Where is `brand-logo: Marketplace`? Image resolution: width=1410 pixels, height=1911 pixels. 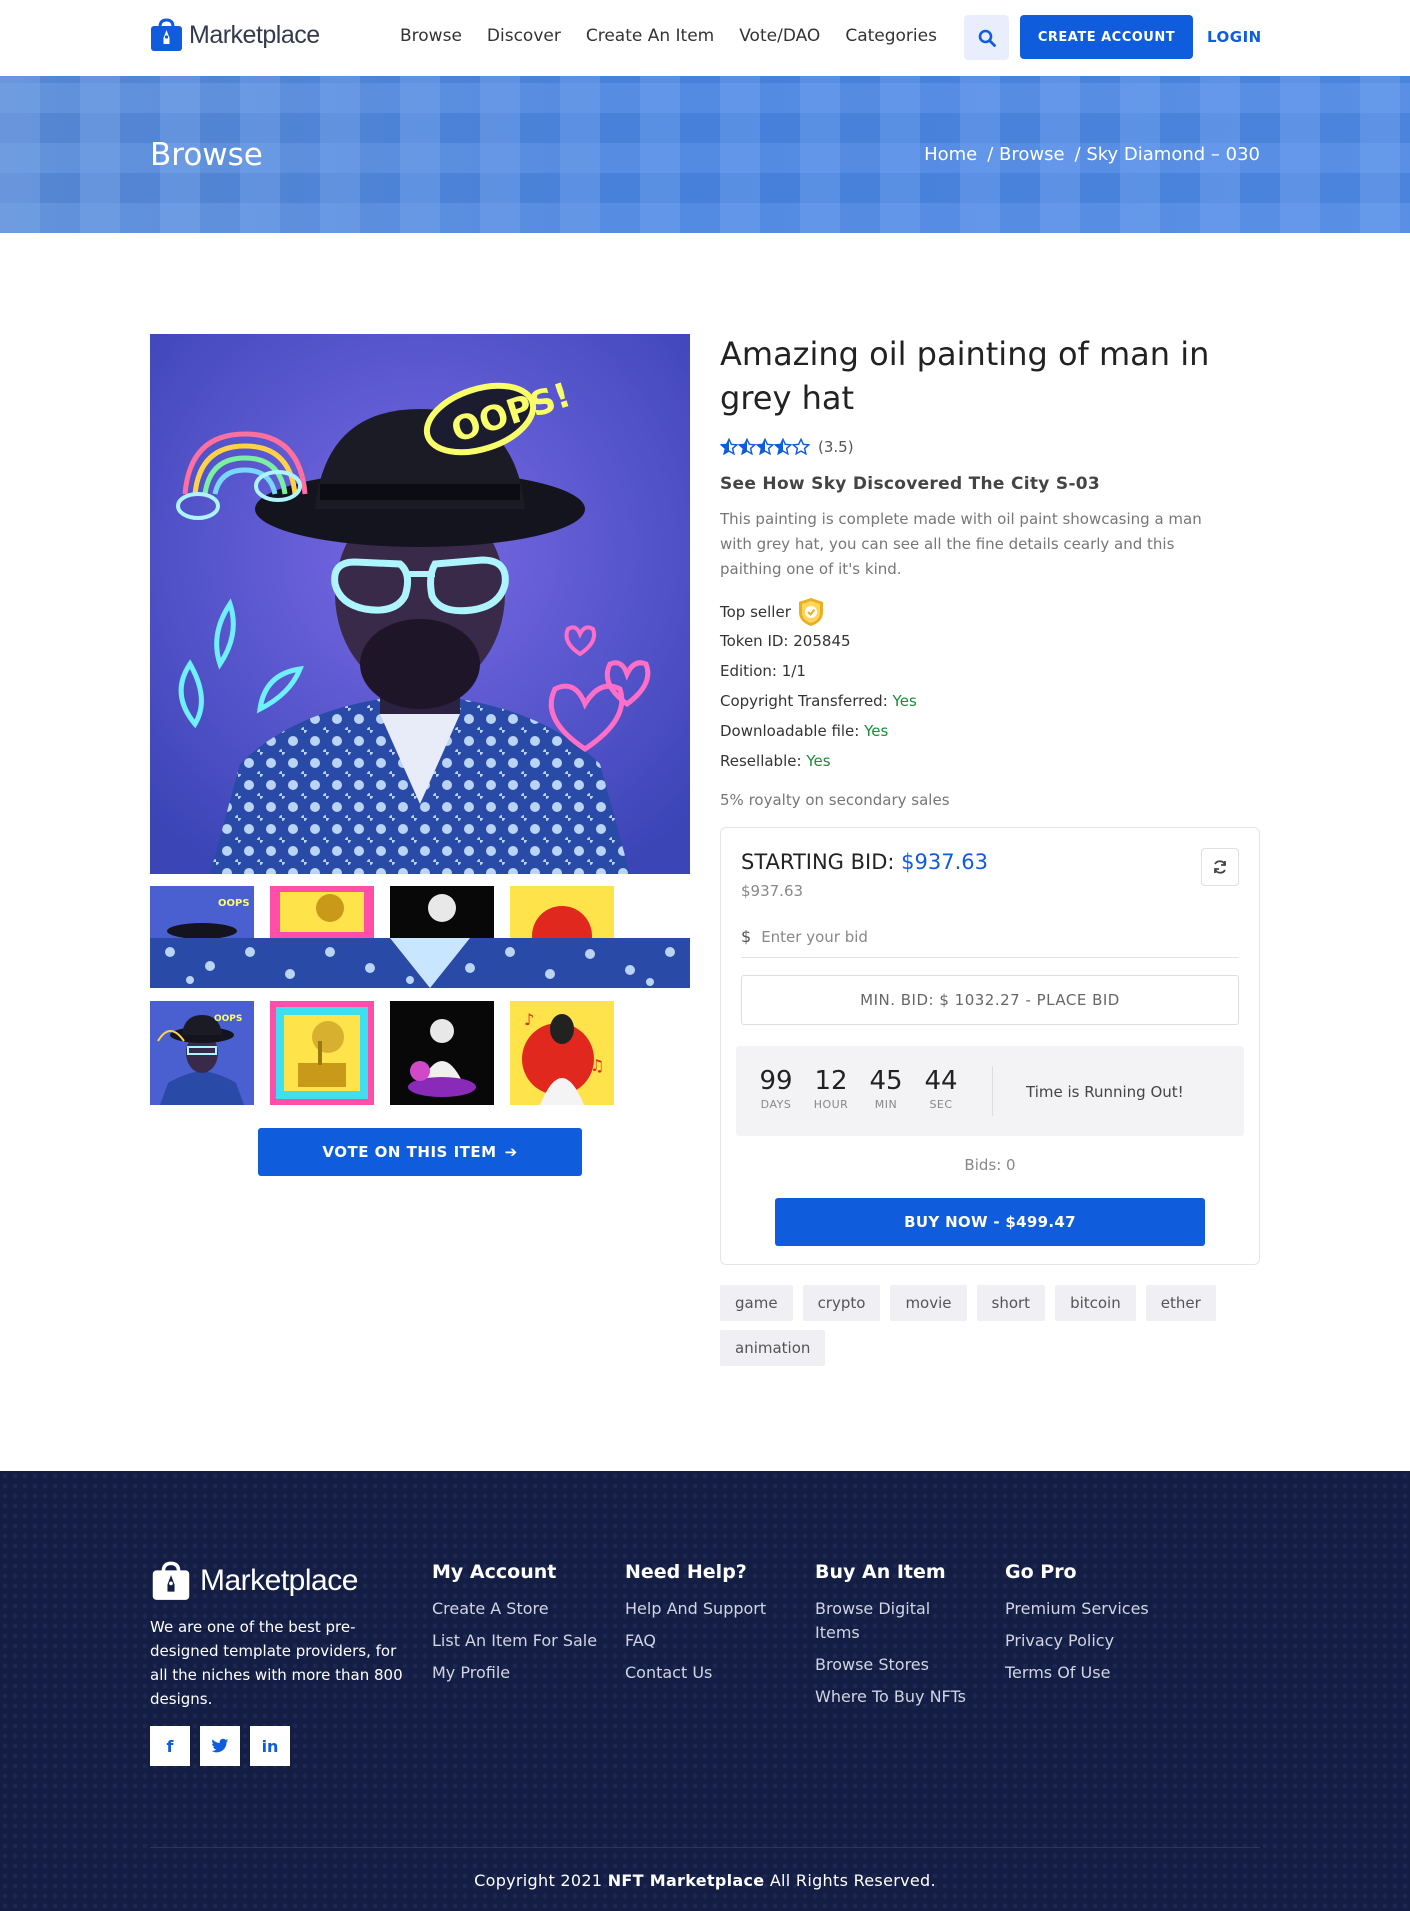
brand-logo: Marketplace is located at coordinates (235, 35).